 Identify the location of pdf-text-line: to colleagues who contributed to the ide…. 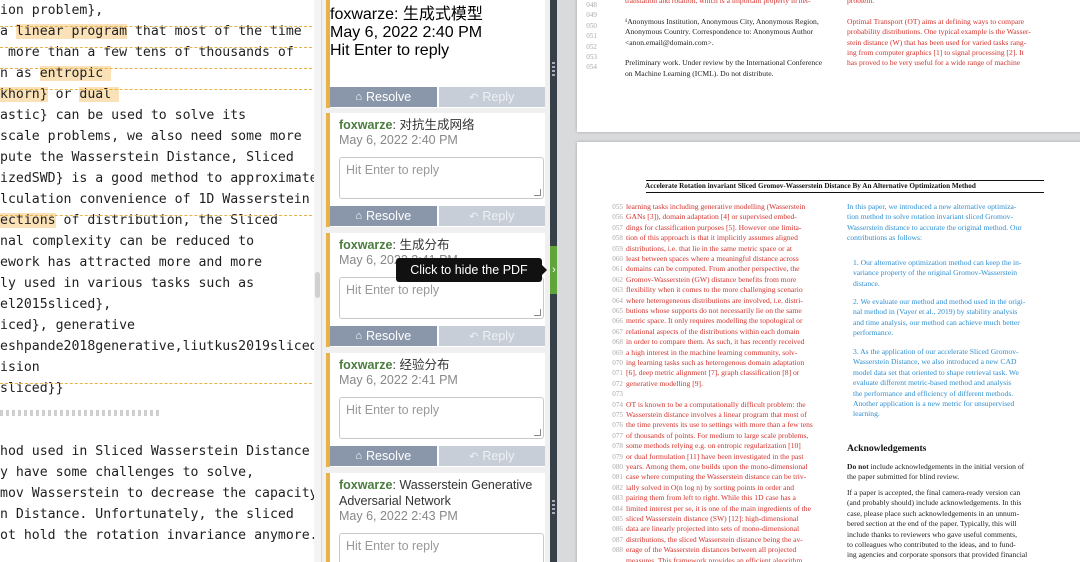
(931, 544).